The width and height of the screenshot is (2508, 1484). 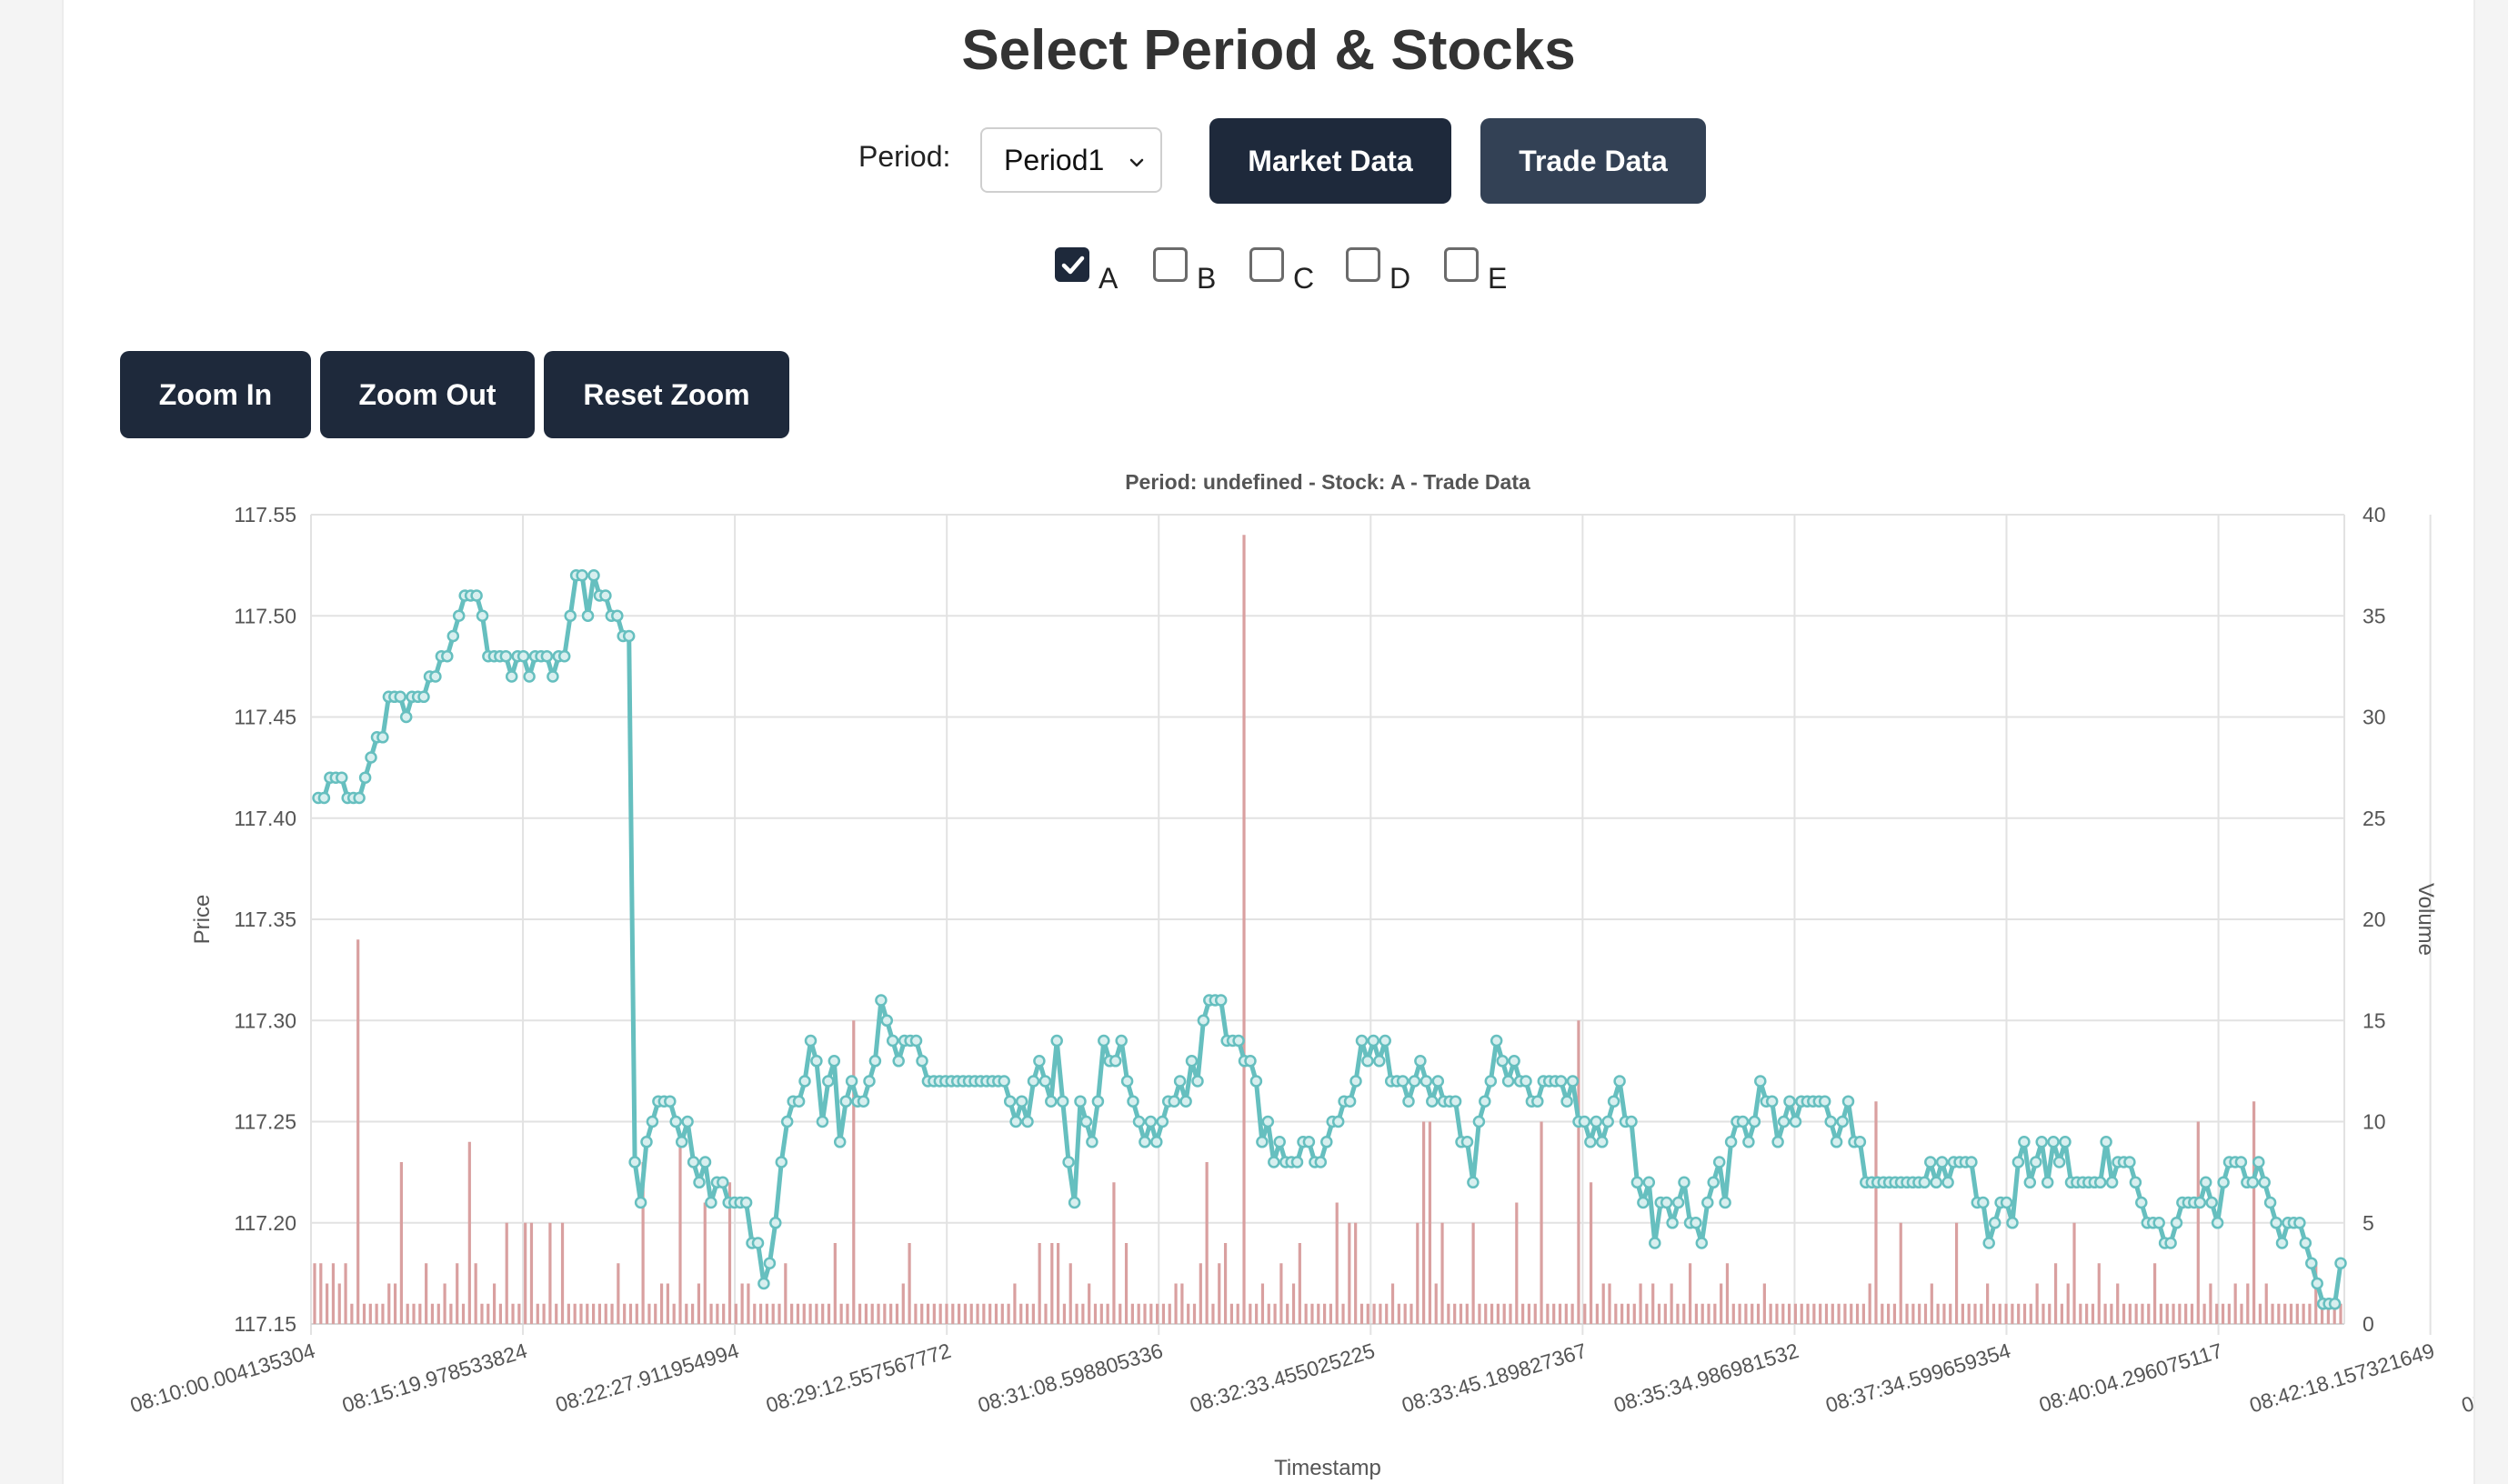 What do you see at coordinates (1494, 1379) in the screenshot?
I see `x-tick-label: 08:33:45.189827367` at bounding box center [1494, 1379].